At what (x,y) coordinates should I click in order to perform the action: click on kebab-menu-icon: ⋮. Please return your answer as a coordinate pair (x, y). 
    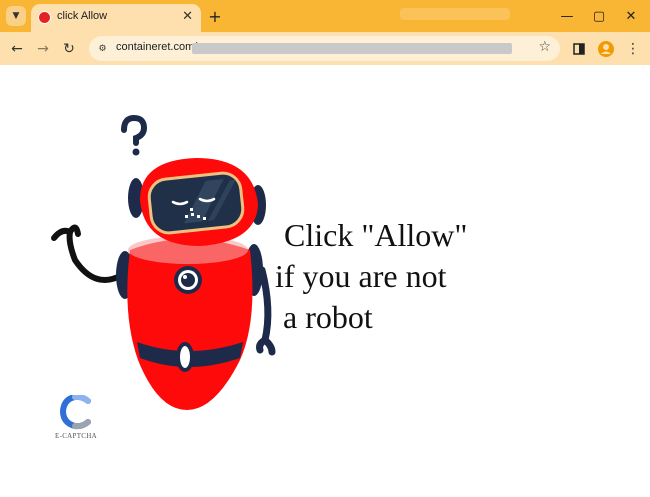
    Looking at the image, I should click on (633, 49).